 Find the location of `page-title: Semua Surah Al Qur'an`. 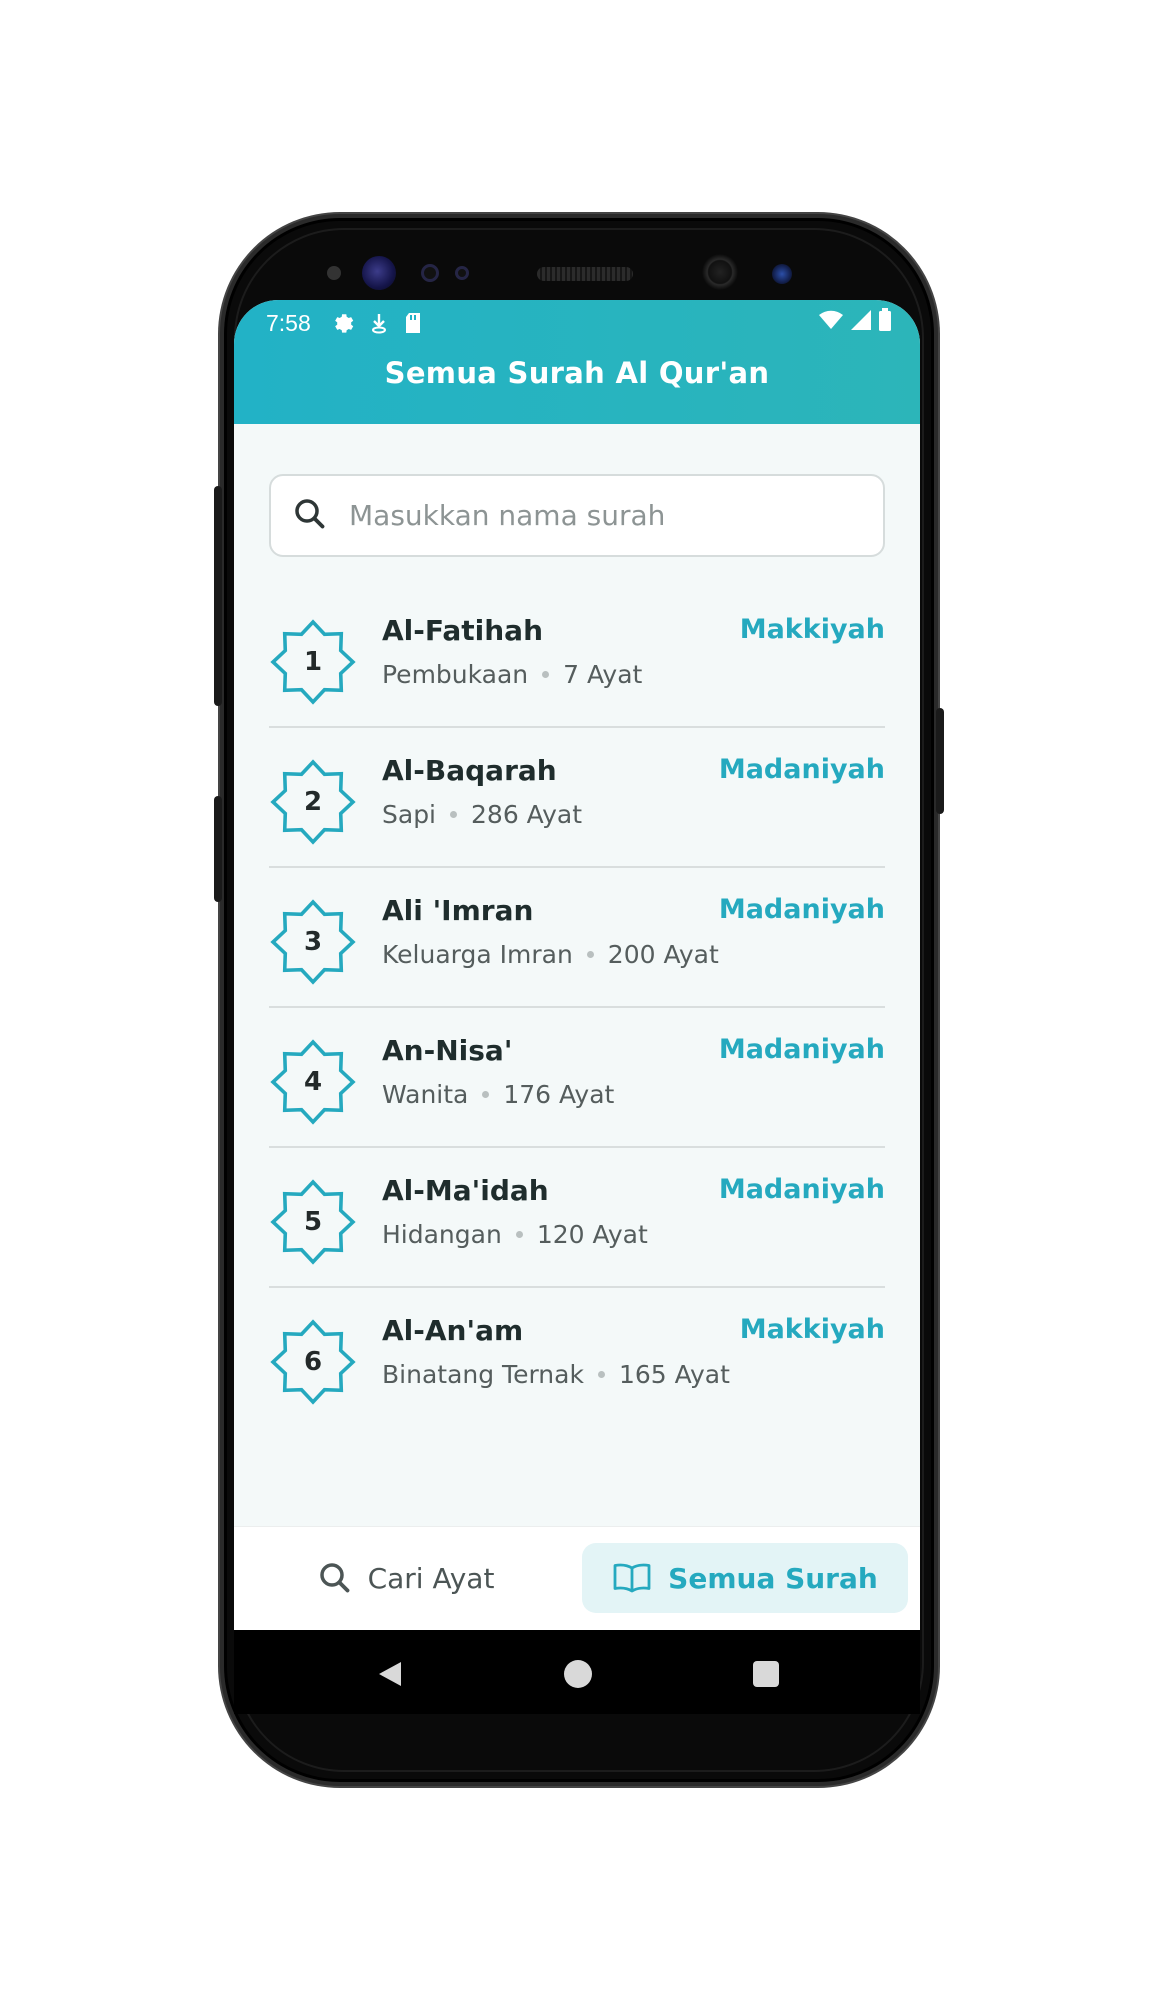

page-title: Semua Surah Al Qur'an is located at coordinates (577, 373).